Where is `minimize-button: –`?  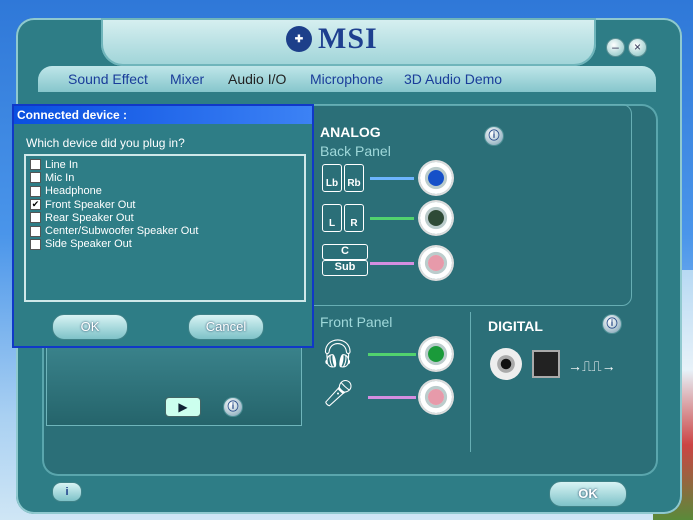 minimize-button: – is located at coordinates (615, 47).